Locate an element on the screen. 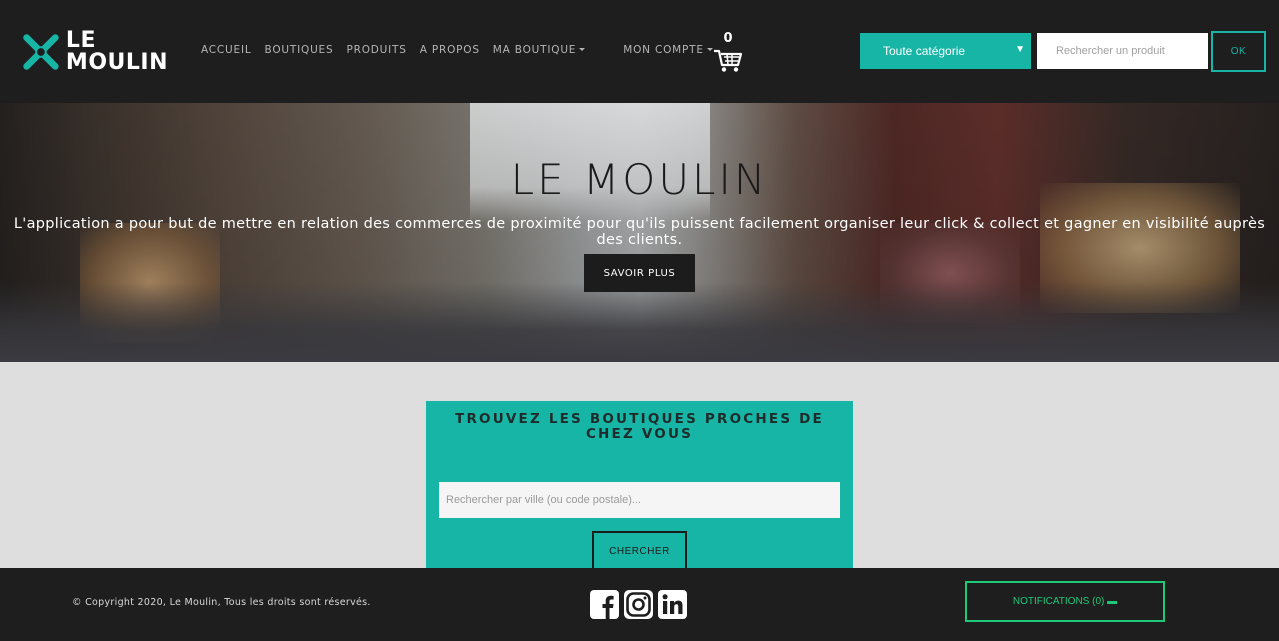 The image size is (1279, 641). facebook-icon is located at coordinates (604, 604).